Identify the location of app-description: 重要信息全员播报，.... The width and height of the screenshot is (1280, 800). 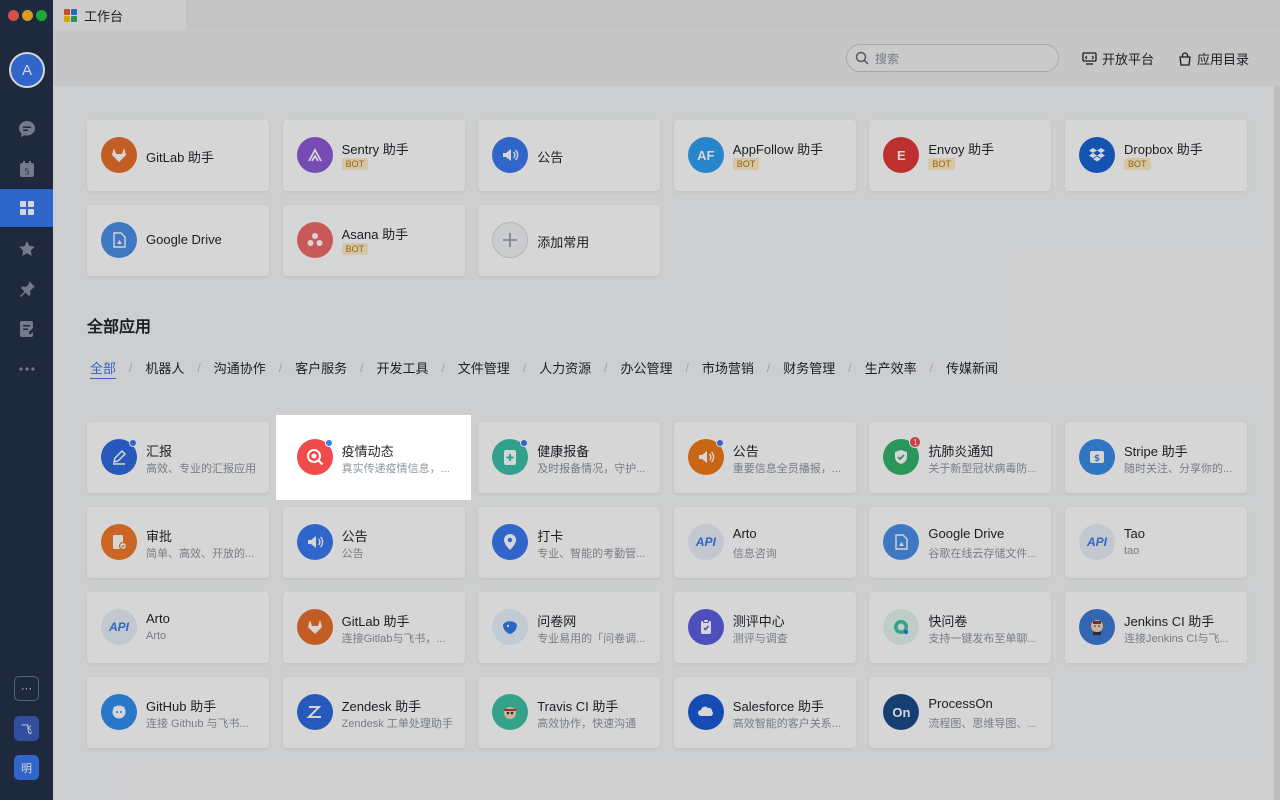
(786, 469).